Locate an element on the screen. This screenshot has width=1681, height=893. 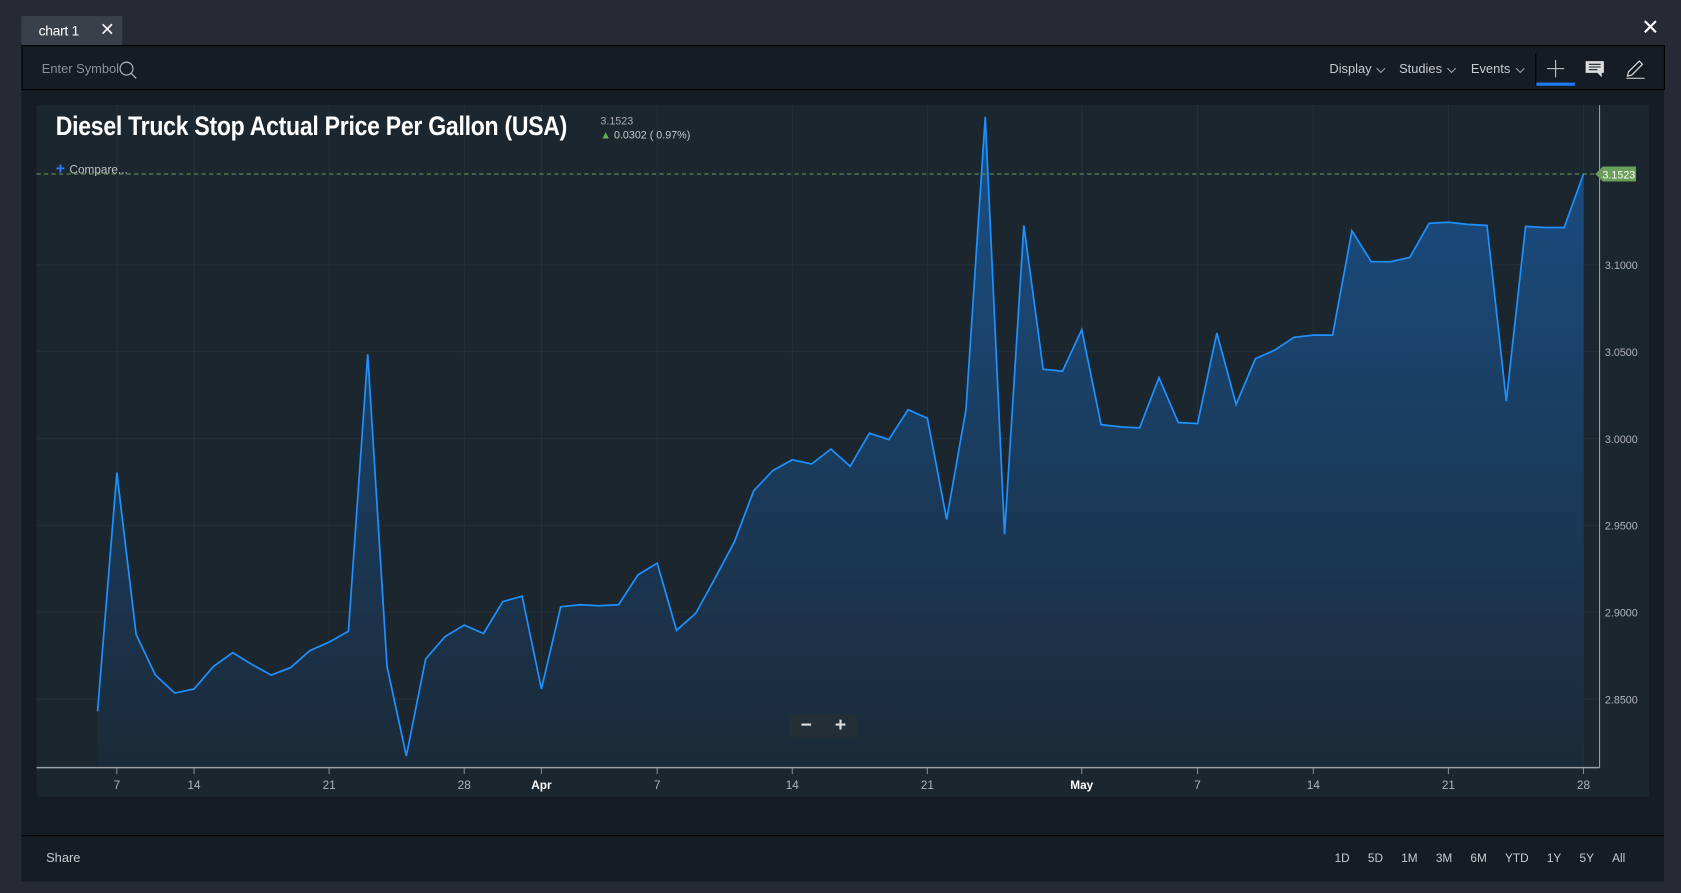
y-tick-label: 3.1000 is located at coordinates (1621, 266).